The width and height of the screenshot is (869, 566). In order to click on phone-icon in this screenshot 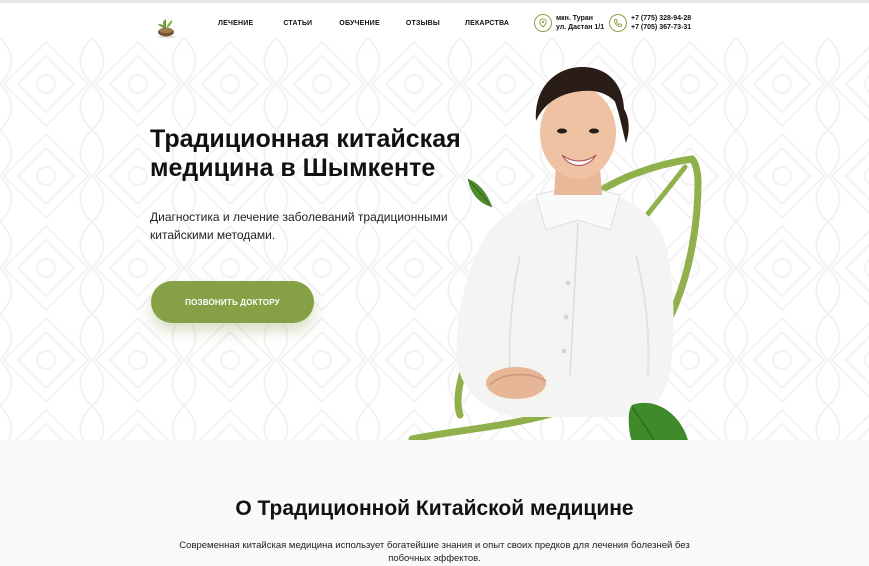, I will do `click(618, 23)`.